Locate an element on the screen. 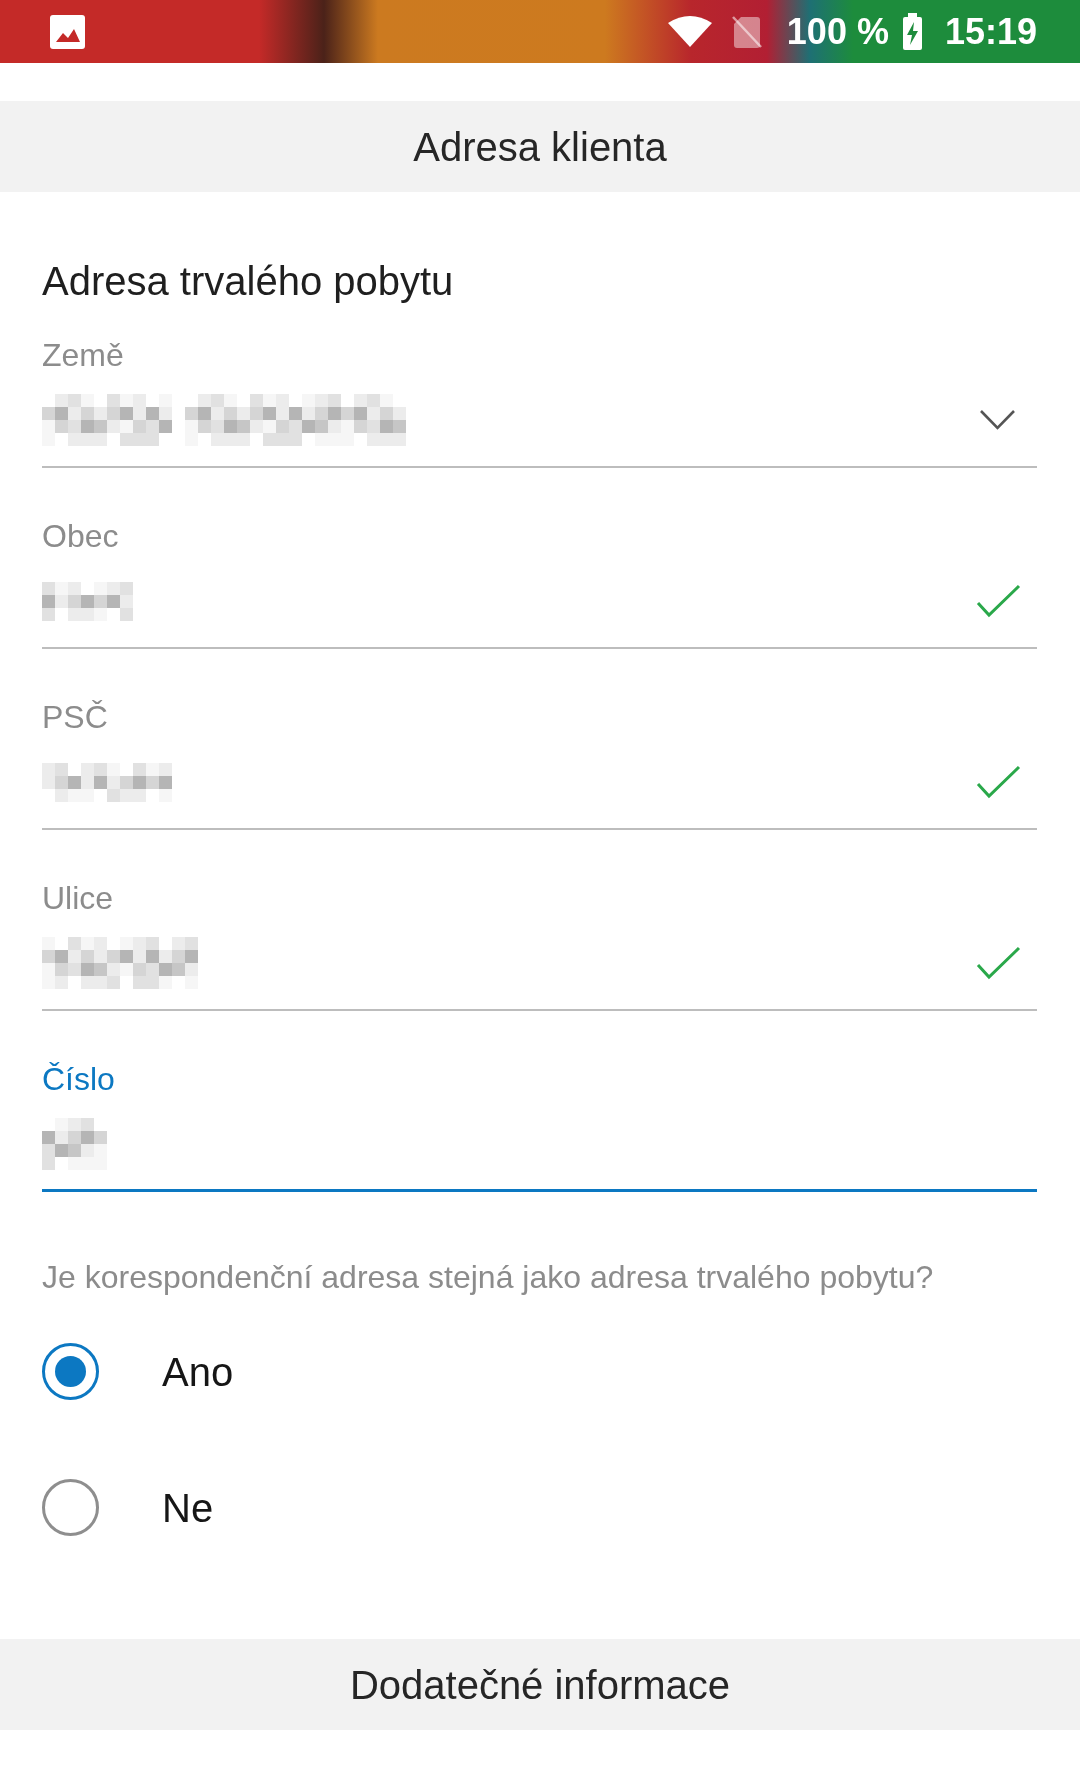 The width and height of the screenshot is (1080, 1790). section-header-title: Dodatečné informace is located at coordinates (540, 1685).